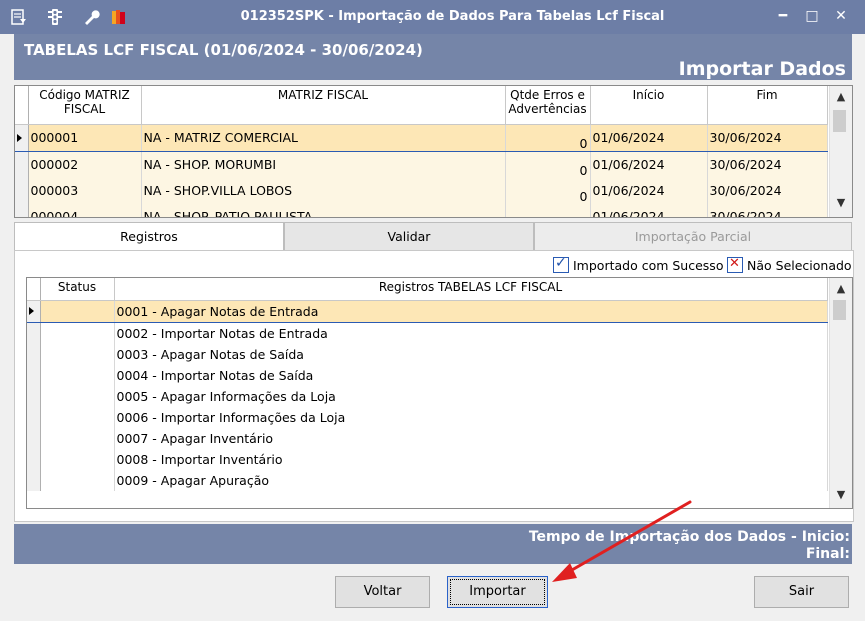  I want to click on list-item: 0001 - Apagar Notas de Entrada, so click(427, 311).